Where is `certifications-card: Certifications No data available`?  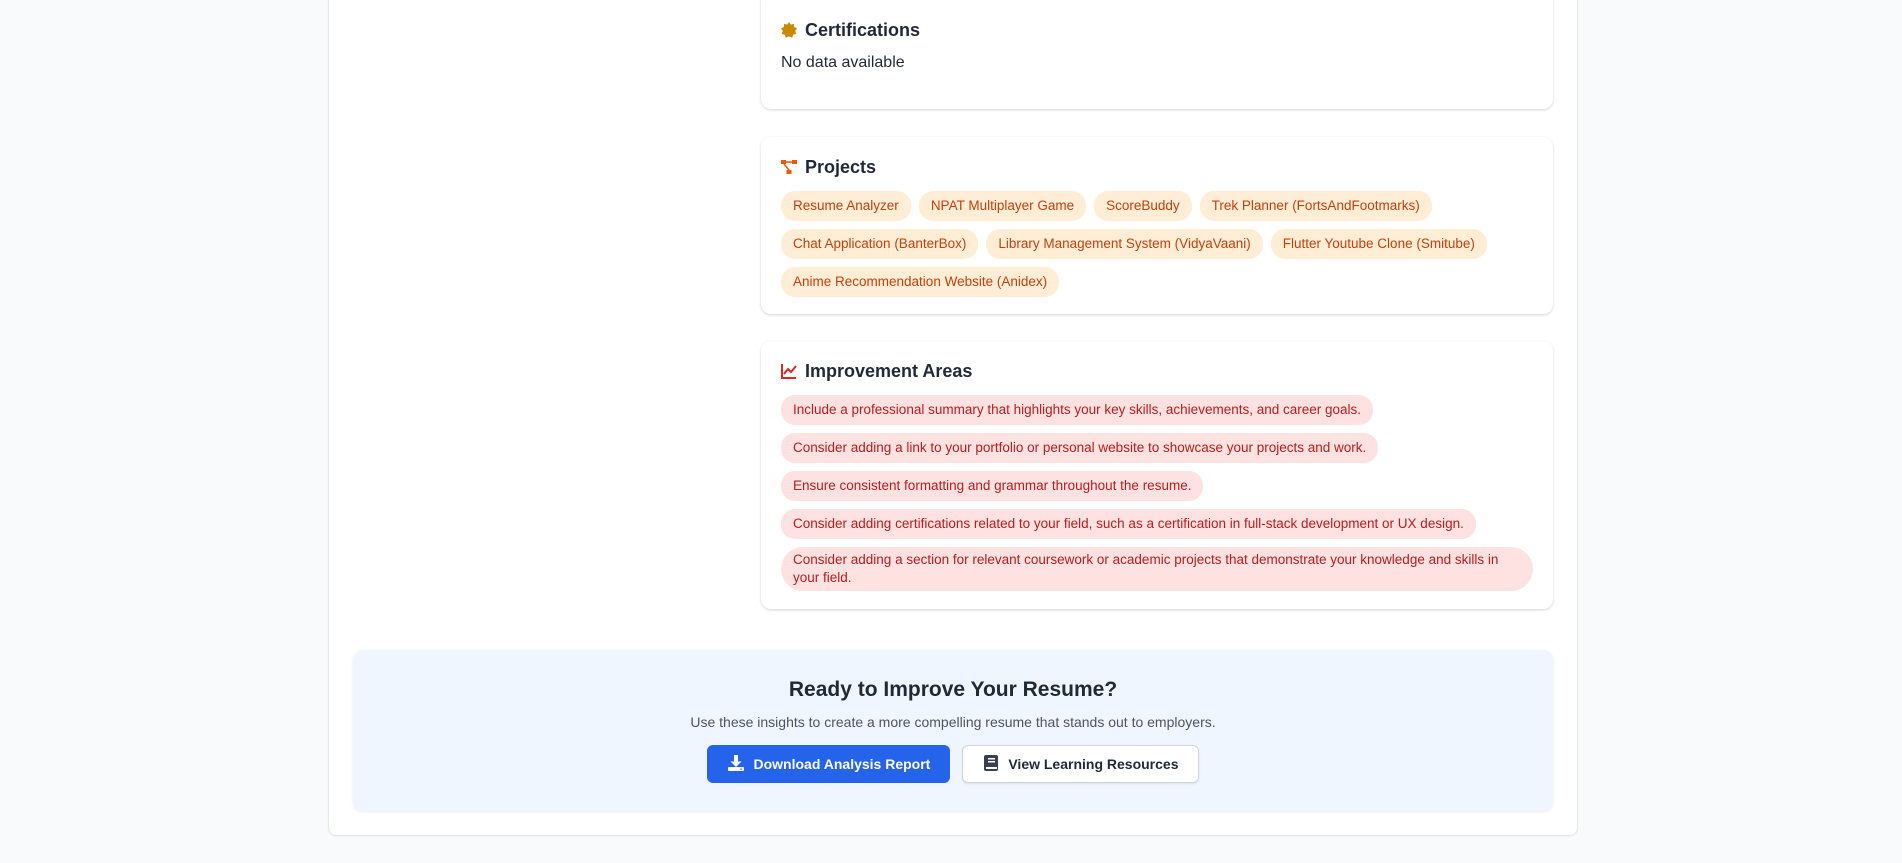
certifications-card: Certifications No data available is located at coordinates (1157, 54).